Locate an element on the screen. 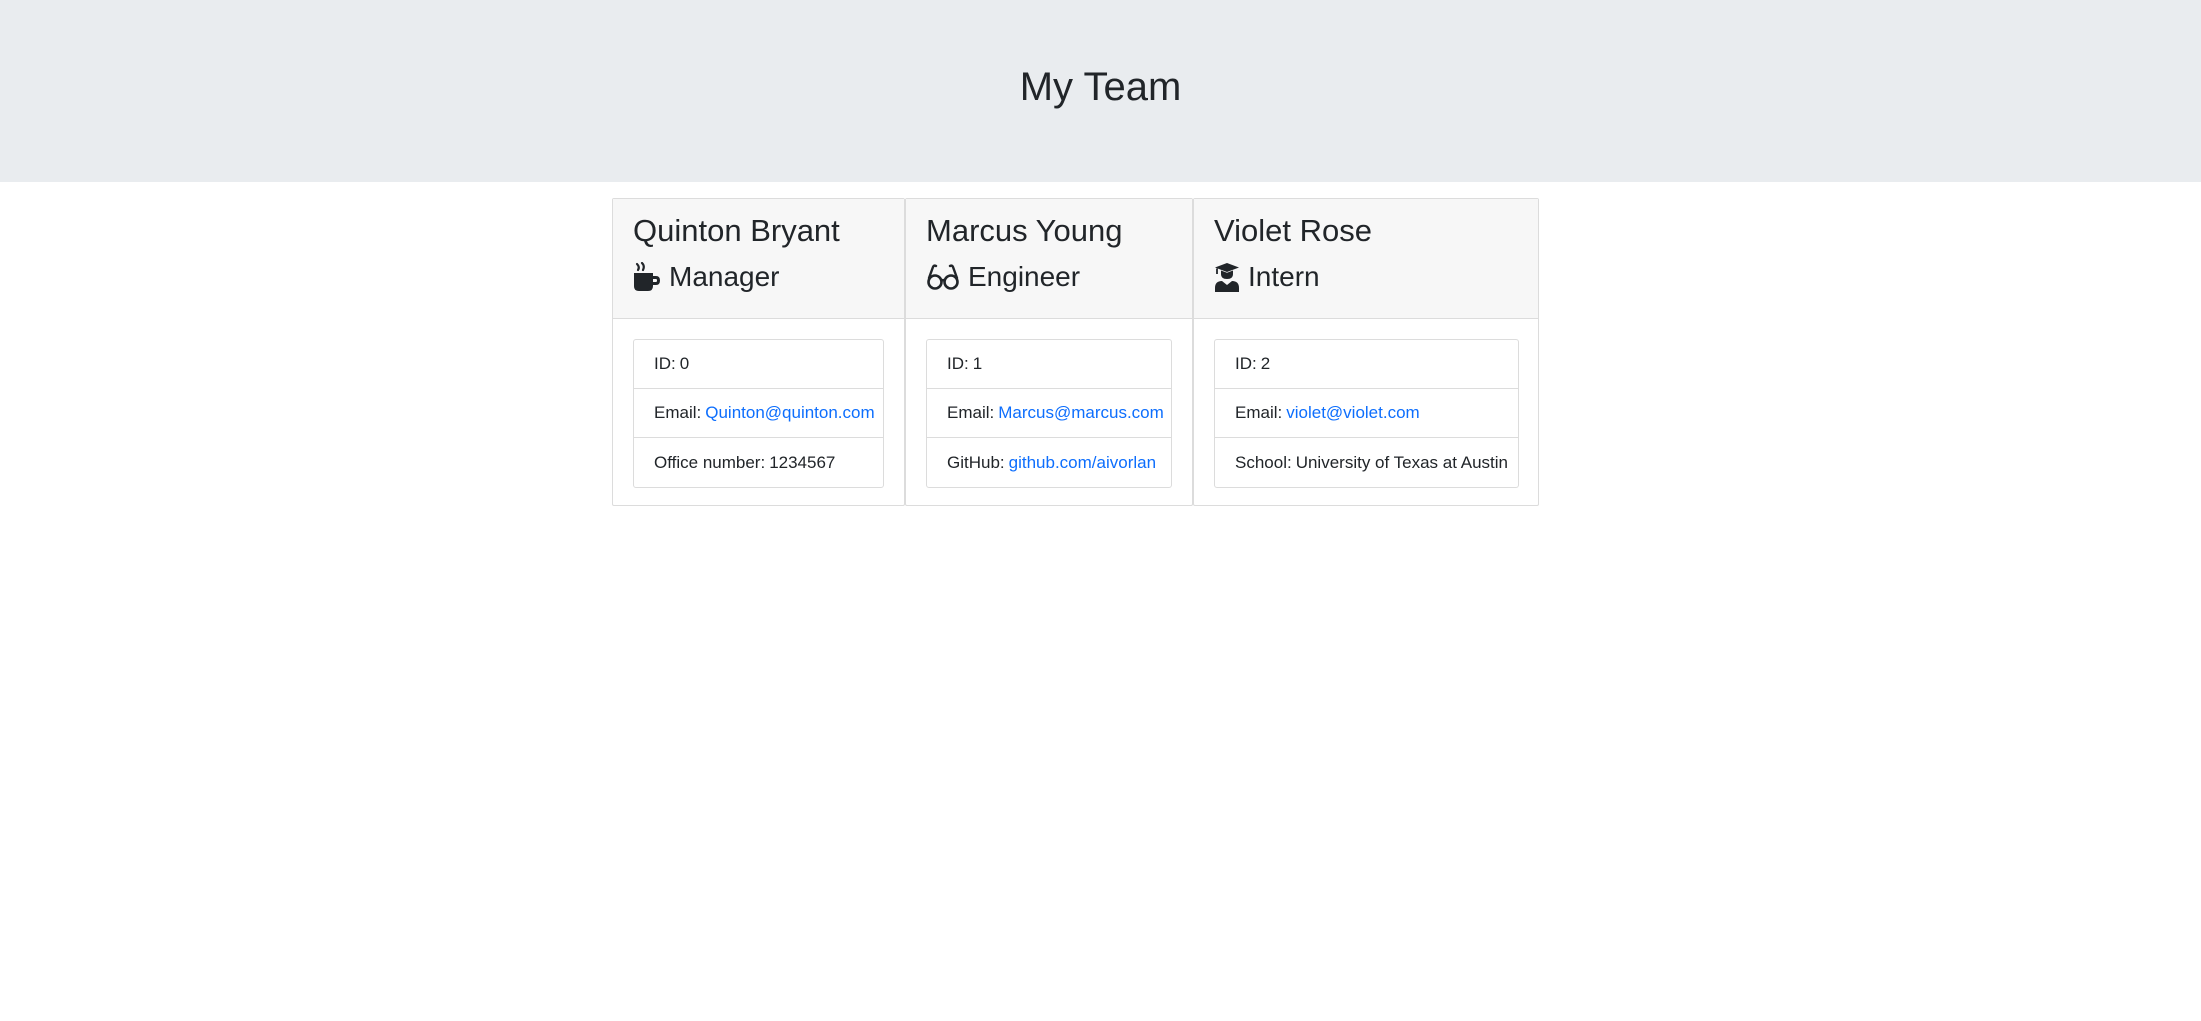 The image size is (2201, 1021). list-item-email: Email: violet@violet.com is located at coordinates (1366, 413).